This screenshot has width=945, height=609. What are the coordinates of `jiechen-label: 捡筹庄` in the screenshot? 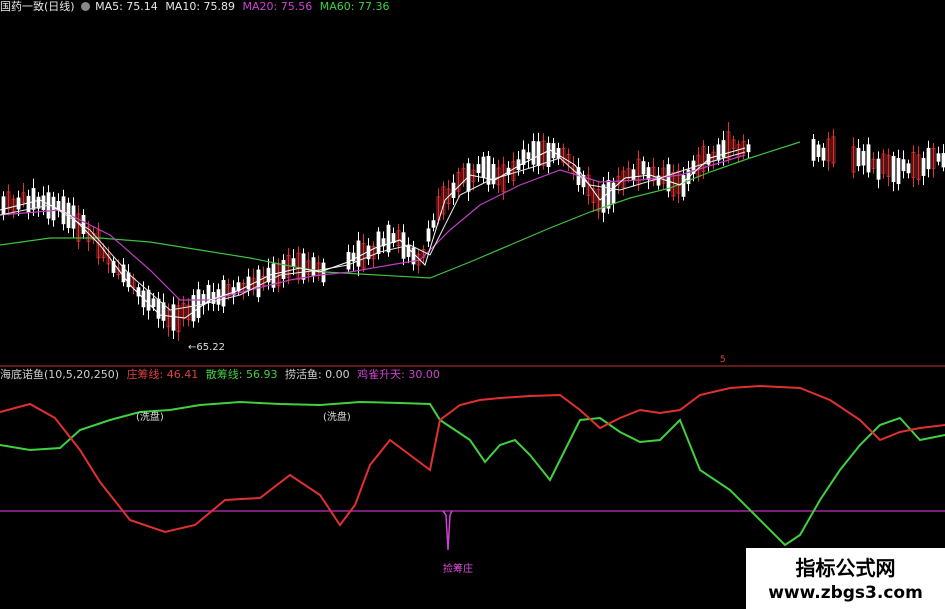 It's located at (458, 569).